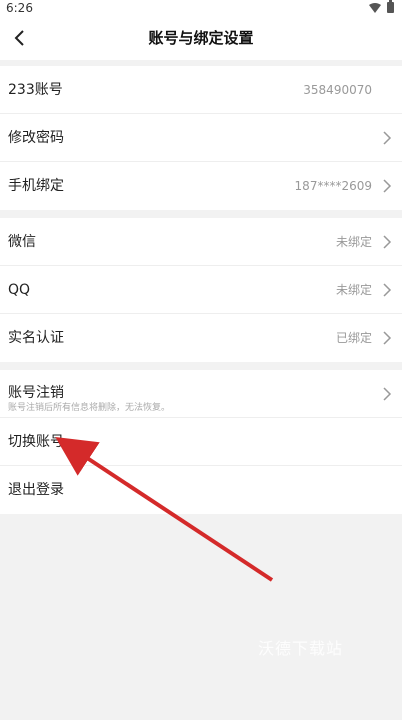 The height and width of the screenshot is (720, 402). Describe the element at coordinates (201, 490) in the screenshot. I see `logout-row: 退出登录` at that location.